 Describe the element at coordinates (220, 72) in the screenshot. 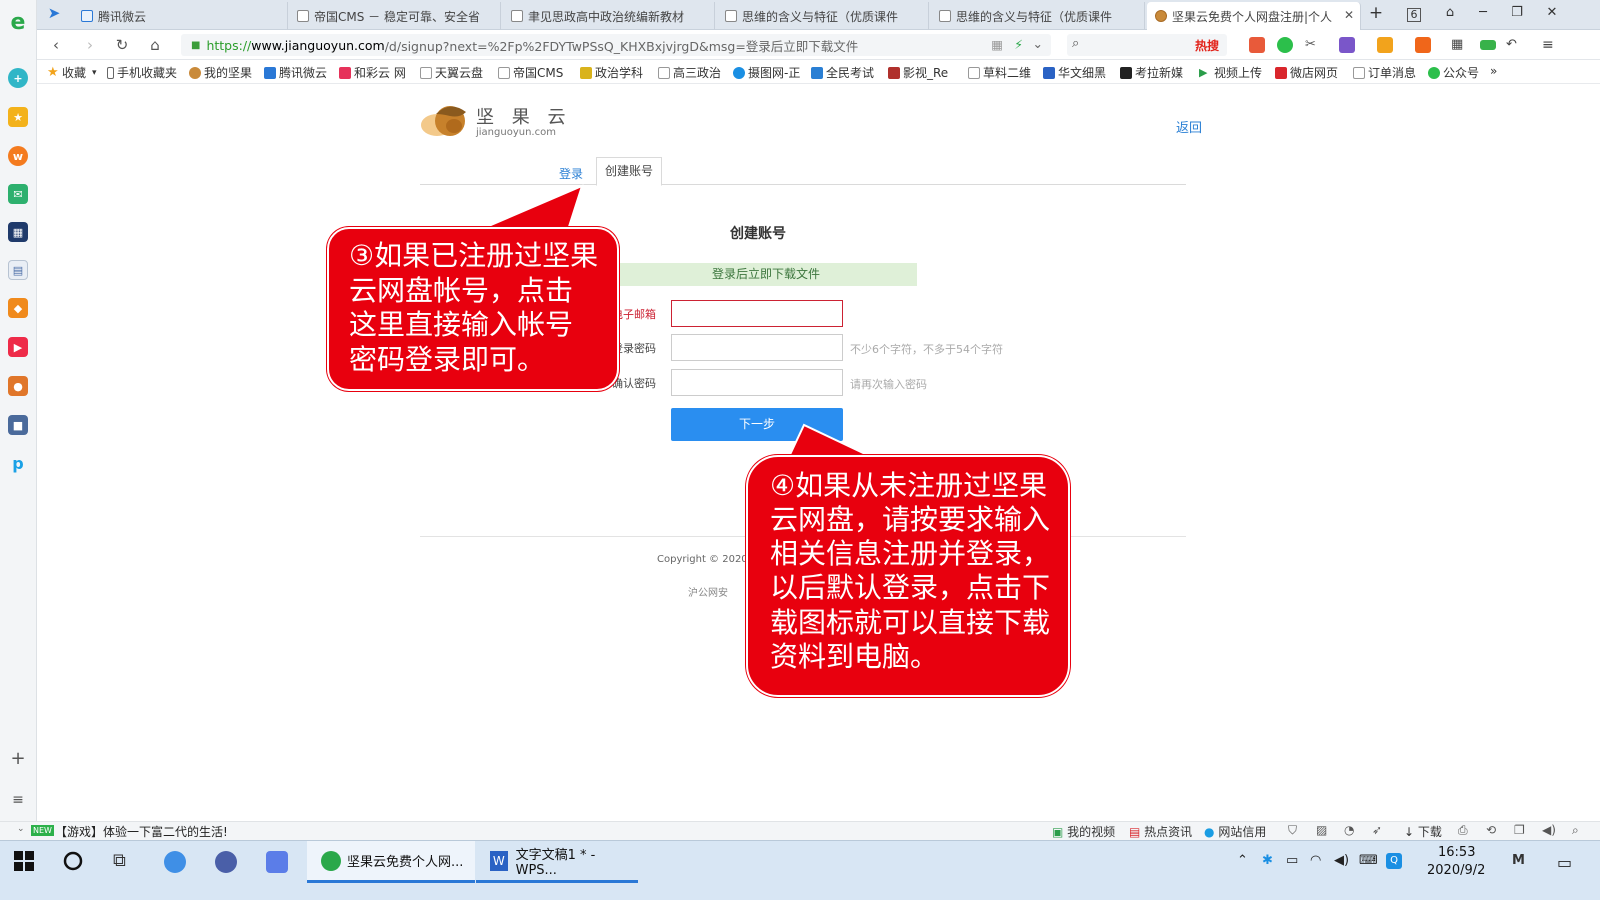

I see `bookmark-item: 我的坚果` at that location.